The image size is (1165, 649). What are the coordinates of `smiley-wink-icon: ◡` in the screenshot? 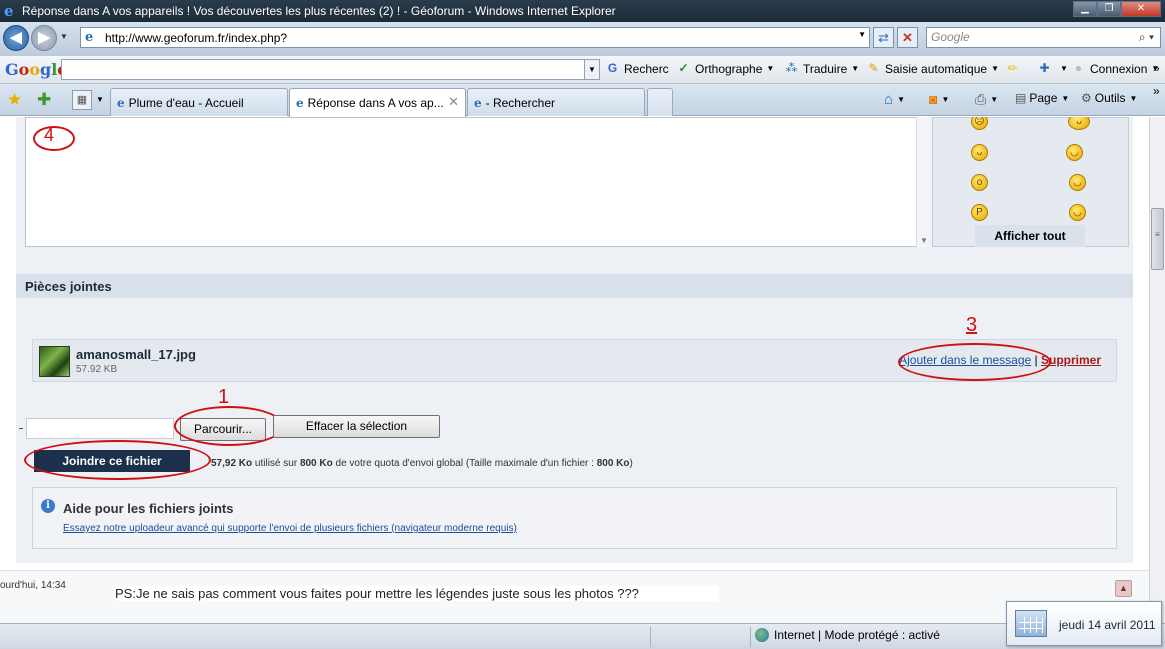 It's located at (1077, 212).